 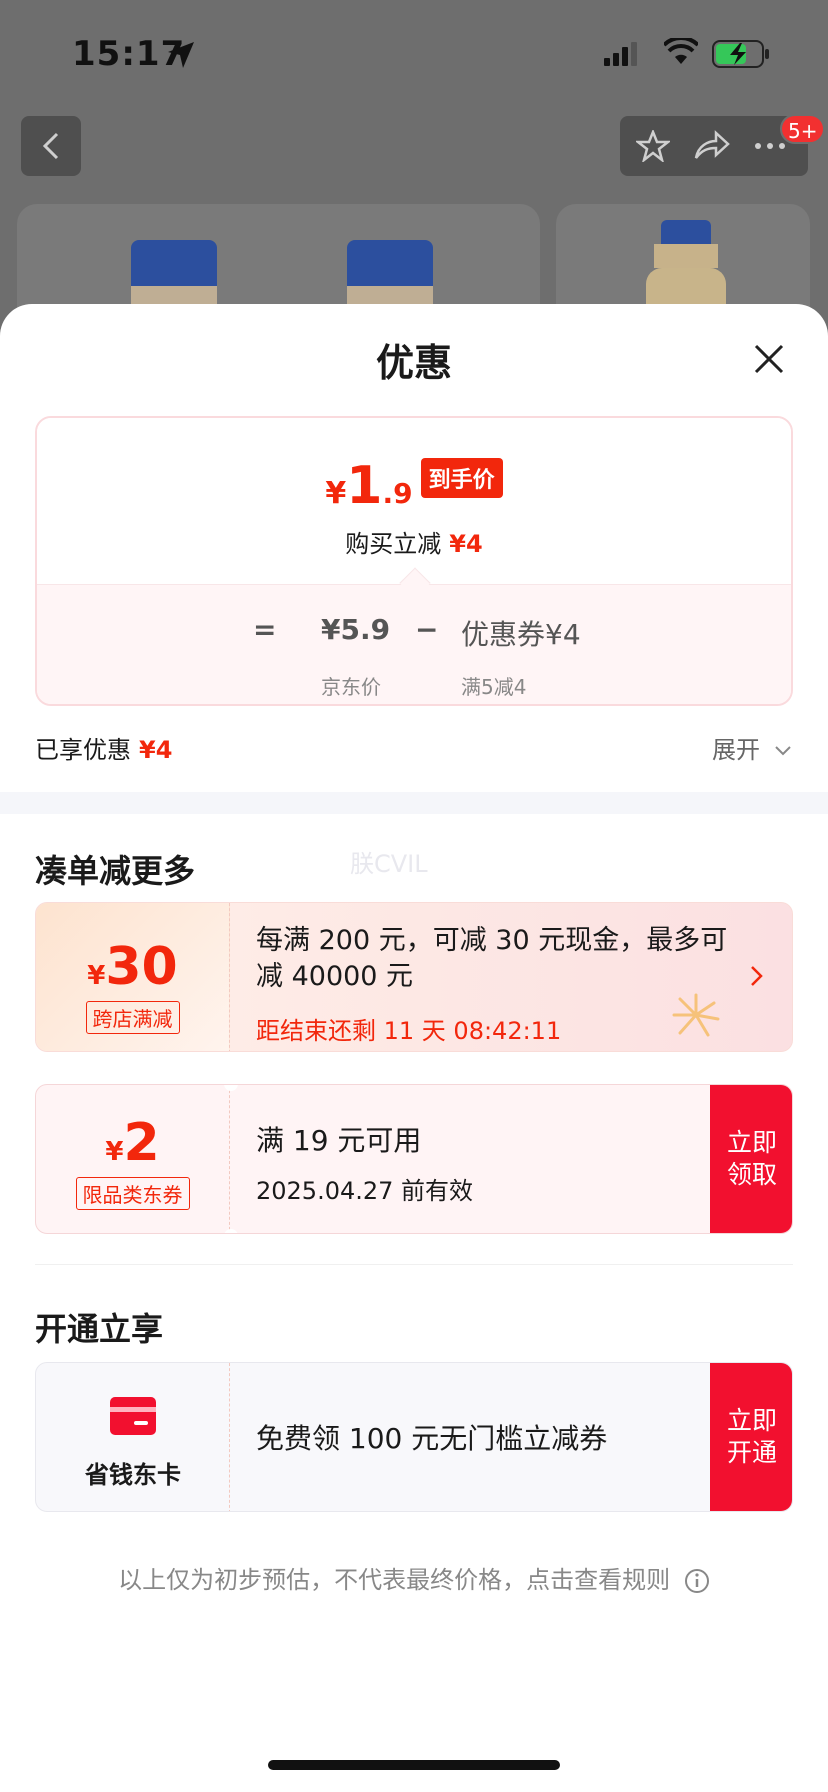 What do you see at coordinates (414, 50) in the screenshot?
I see `status-bar: 15:17` at bounding box center [414, 50].